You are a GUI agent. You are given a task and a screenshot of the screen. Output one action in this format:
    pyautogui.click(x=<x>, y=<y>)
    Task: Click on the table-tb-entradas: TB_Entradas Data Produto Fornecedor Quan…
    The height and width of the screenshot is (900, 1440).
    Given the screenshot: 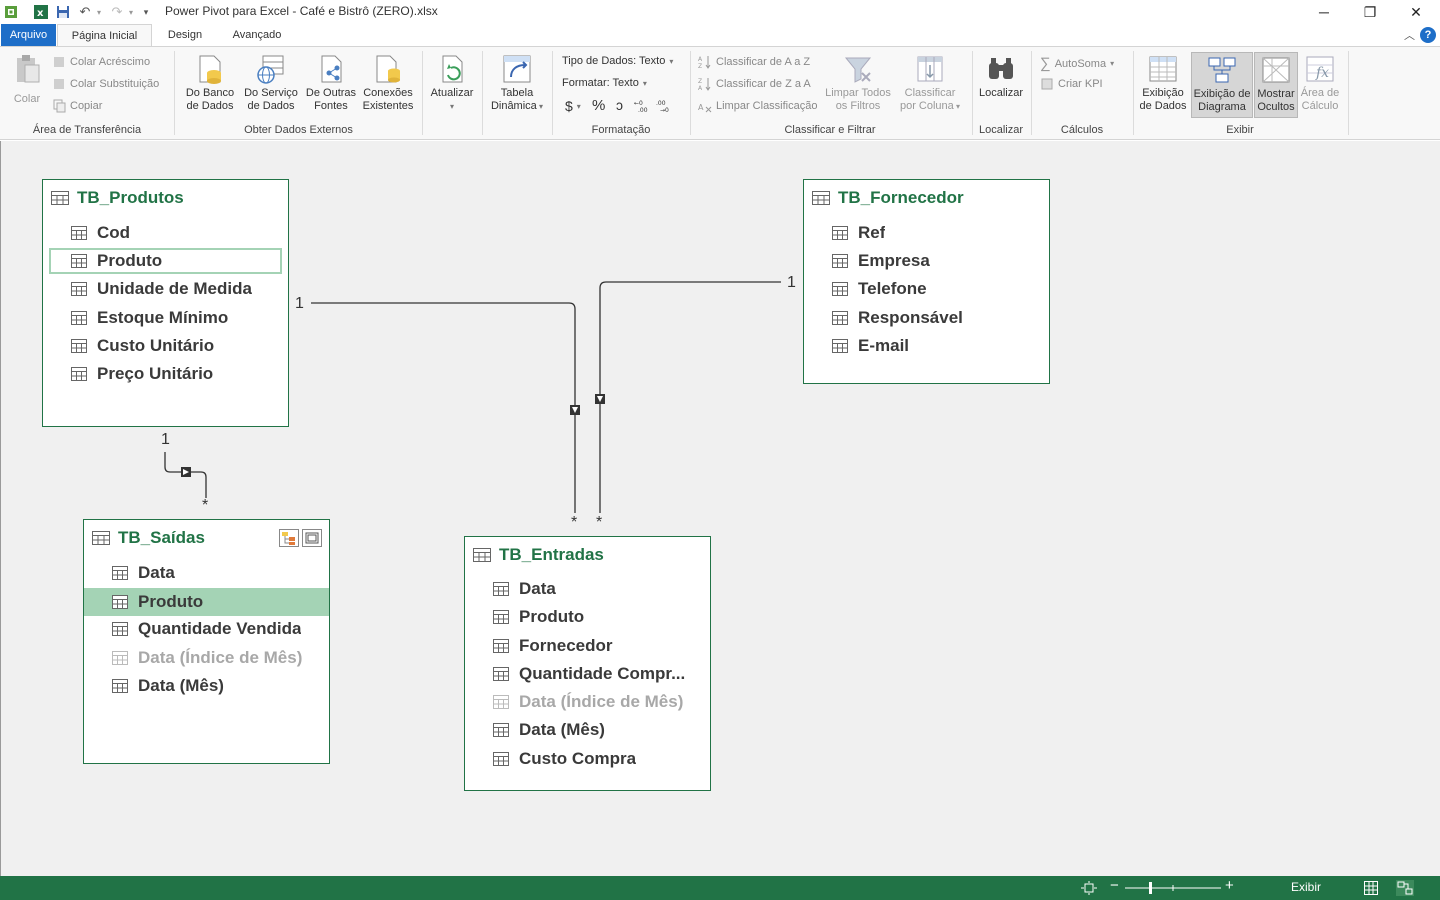 What is the action you would take?
    pyautogui.click(x=587, y=663)
    